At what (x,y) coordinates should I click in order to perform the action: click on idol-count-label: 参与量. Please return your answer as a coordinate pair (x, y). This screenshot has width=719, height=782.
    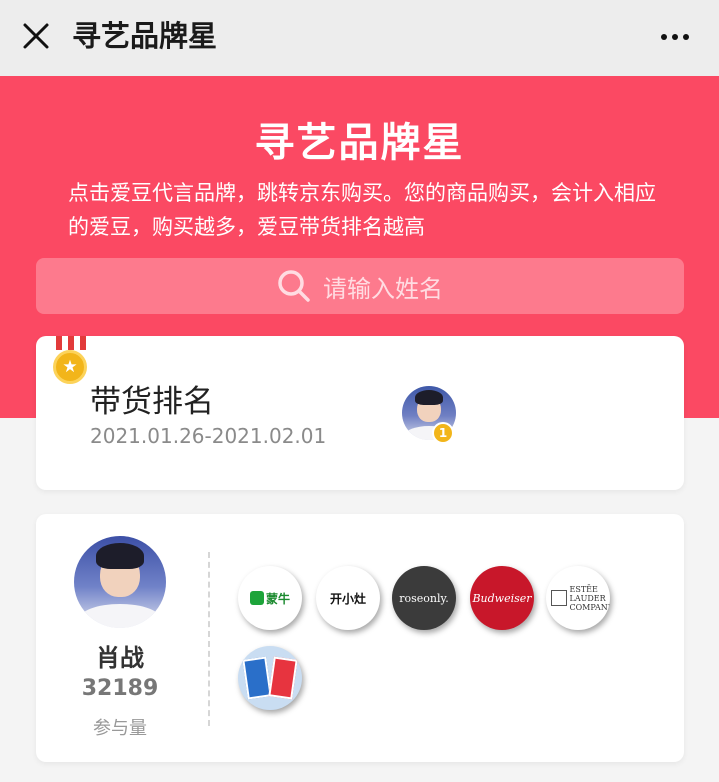
    Looking at the image, I should click on (120, 728).